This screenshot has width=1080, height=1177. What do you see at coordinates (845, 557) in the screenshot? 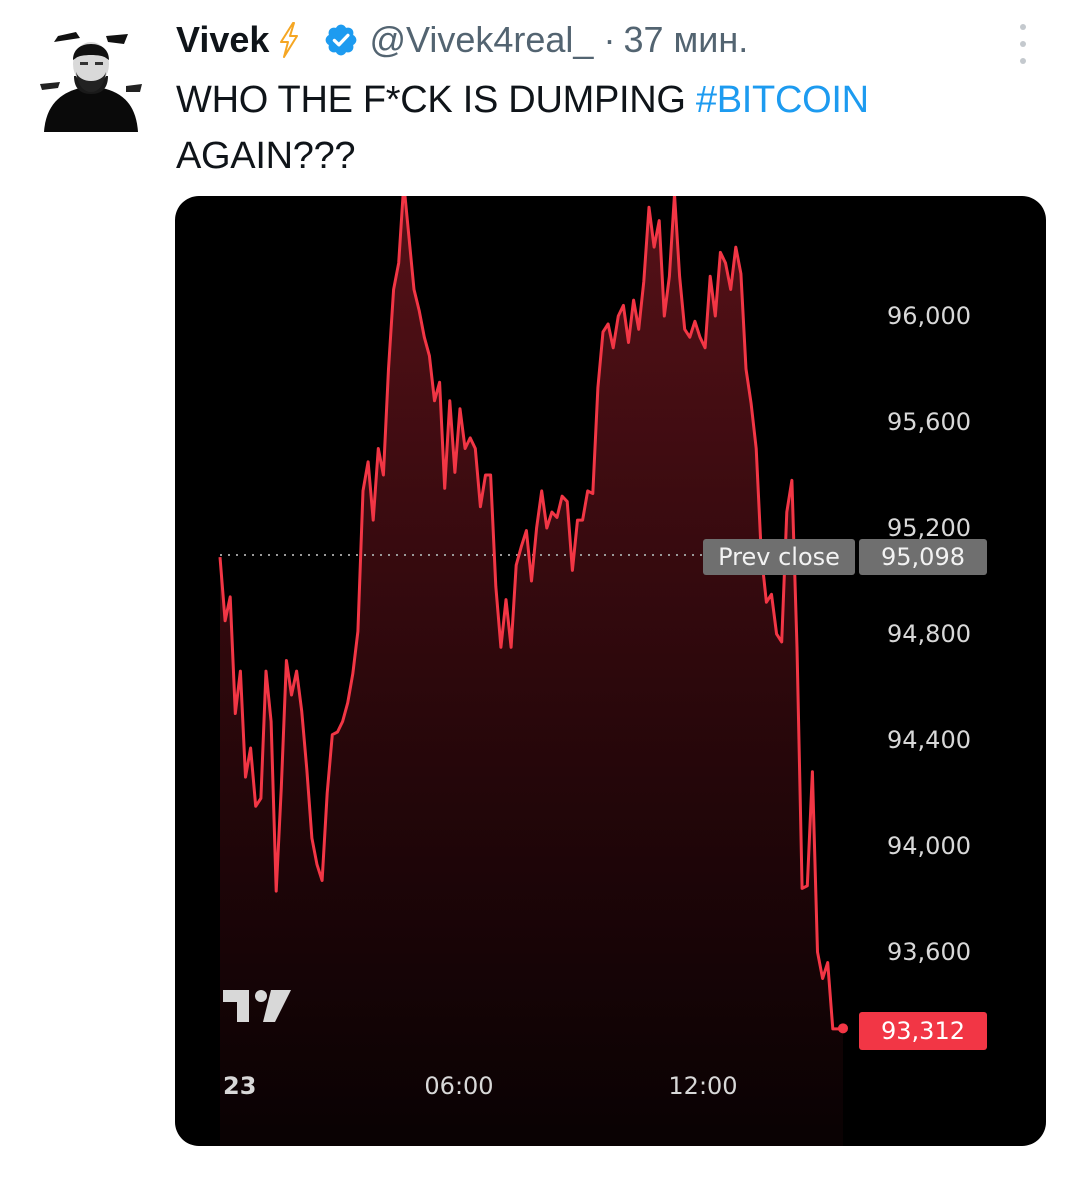
I see `prev-close-badge: Prev close 95,098` at bounding box center [845, 557].